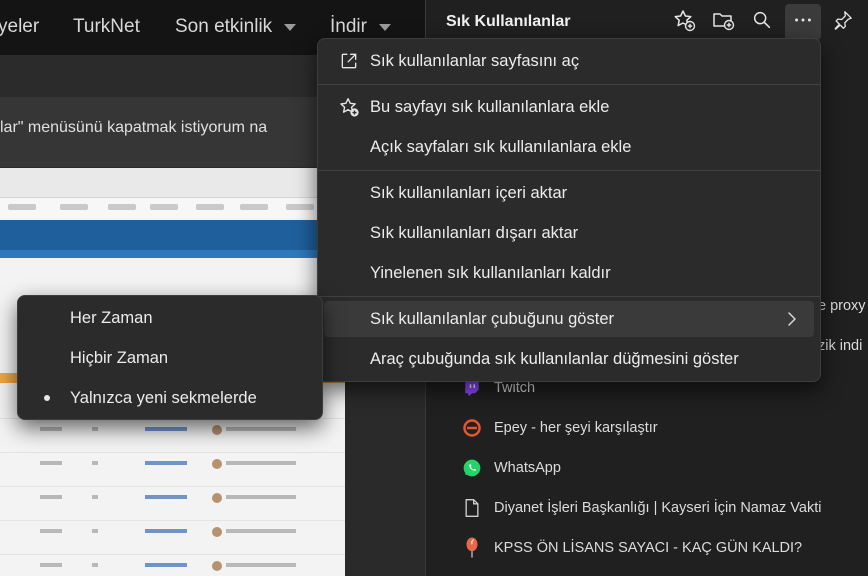 The image size is (868, 576). I want to click on menu-item-add-open-pages: Açık sayfaları sık kullanılanlara ekle, so click(569, 147).